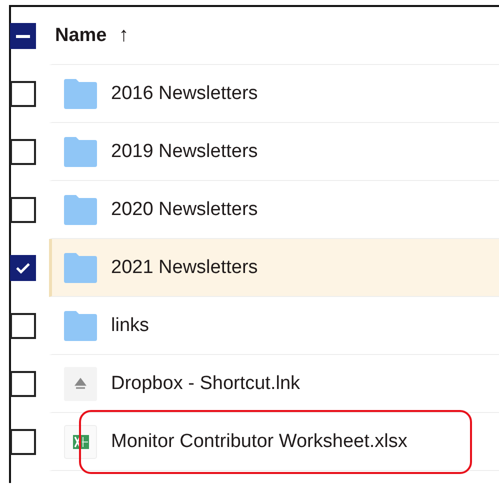 Image resolution: width=499 pixels, height=485 pixels. I want to click on file-name: Dropbox - Shortcut.lnk, so click(205, 383).